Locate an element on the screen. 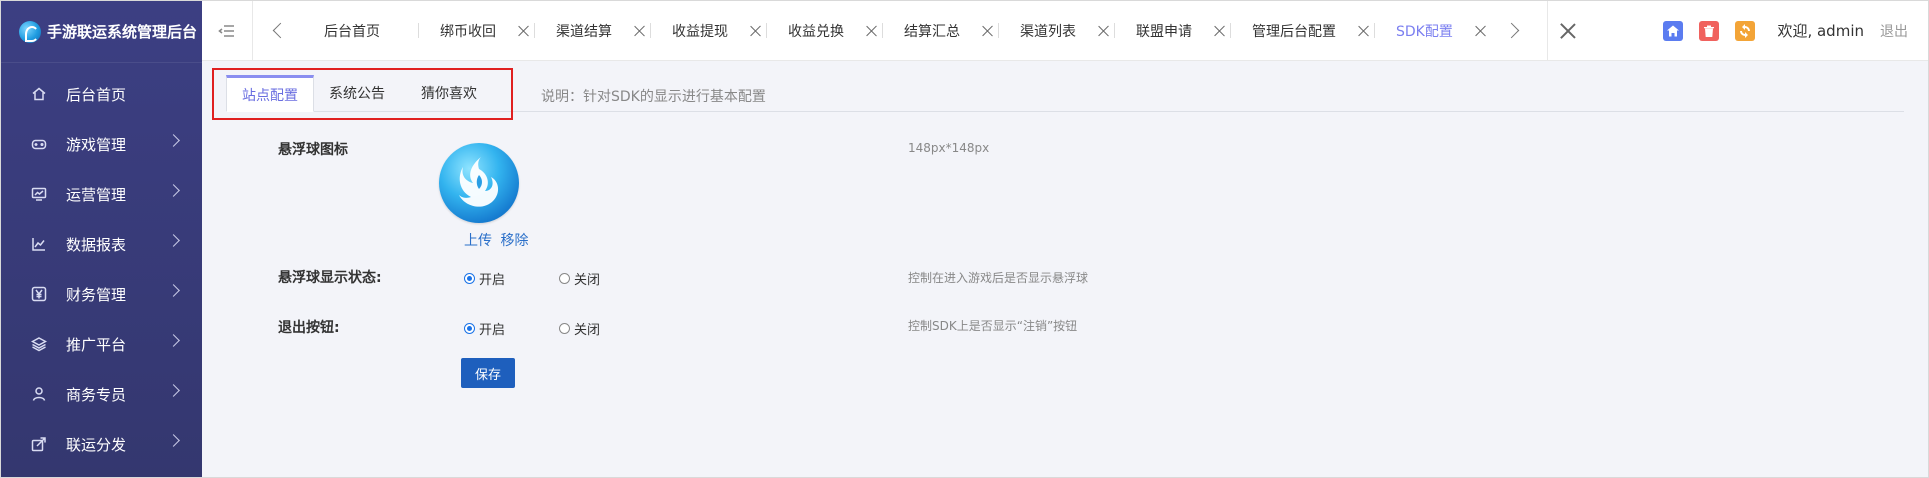  tab-label: 渠道结算 is located at coordinates (584, 31).